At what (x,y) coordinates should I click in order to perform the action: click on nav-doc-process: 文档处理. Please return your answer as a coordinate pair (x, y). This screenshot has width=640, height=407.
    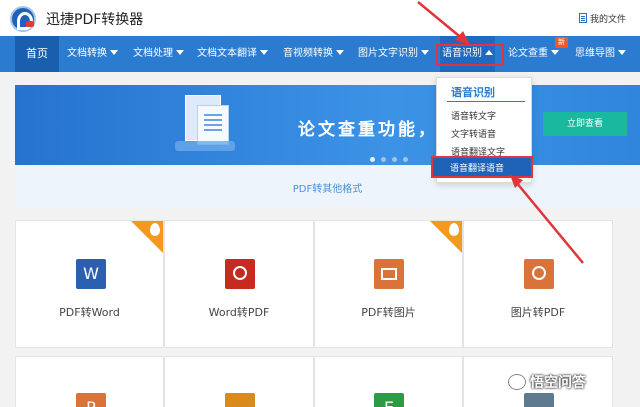
    Looking at the image, I should click on (158, 54).